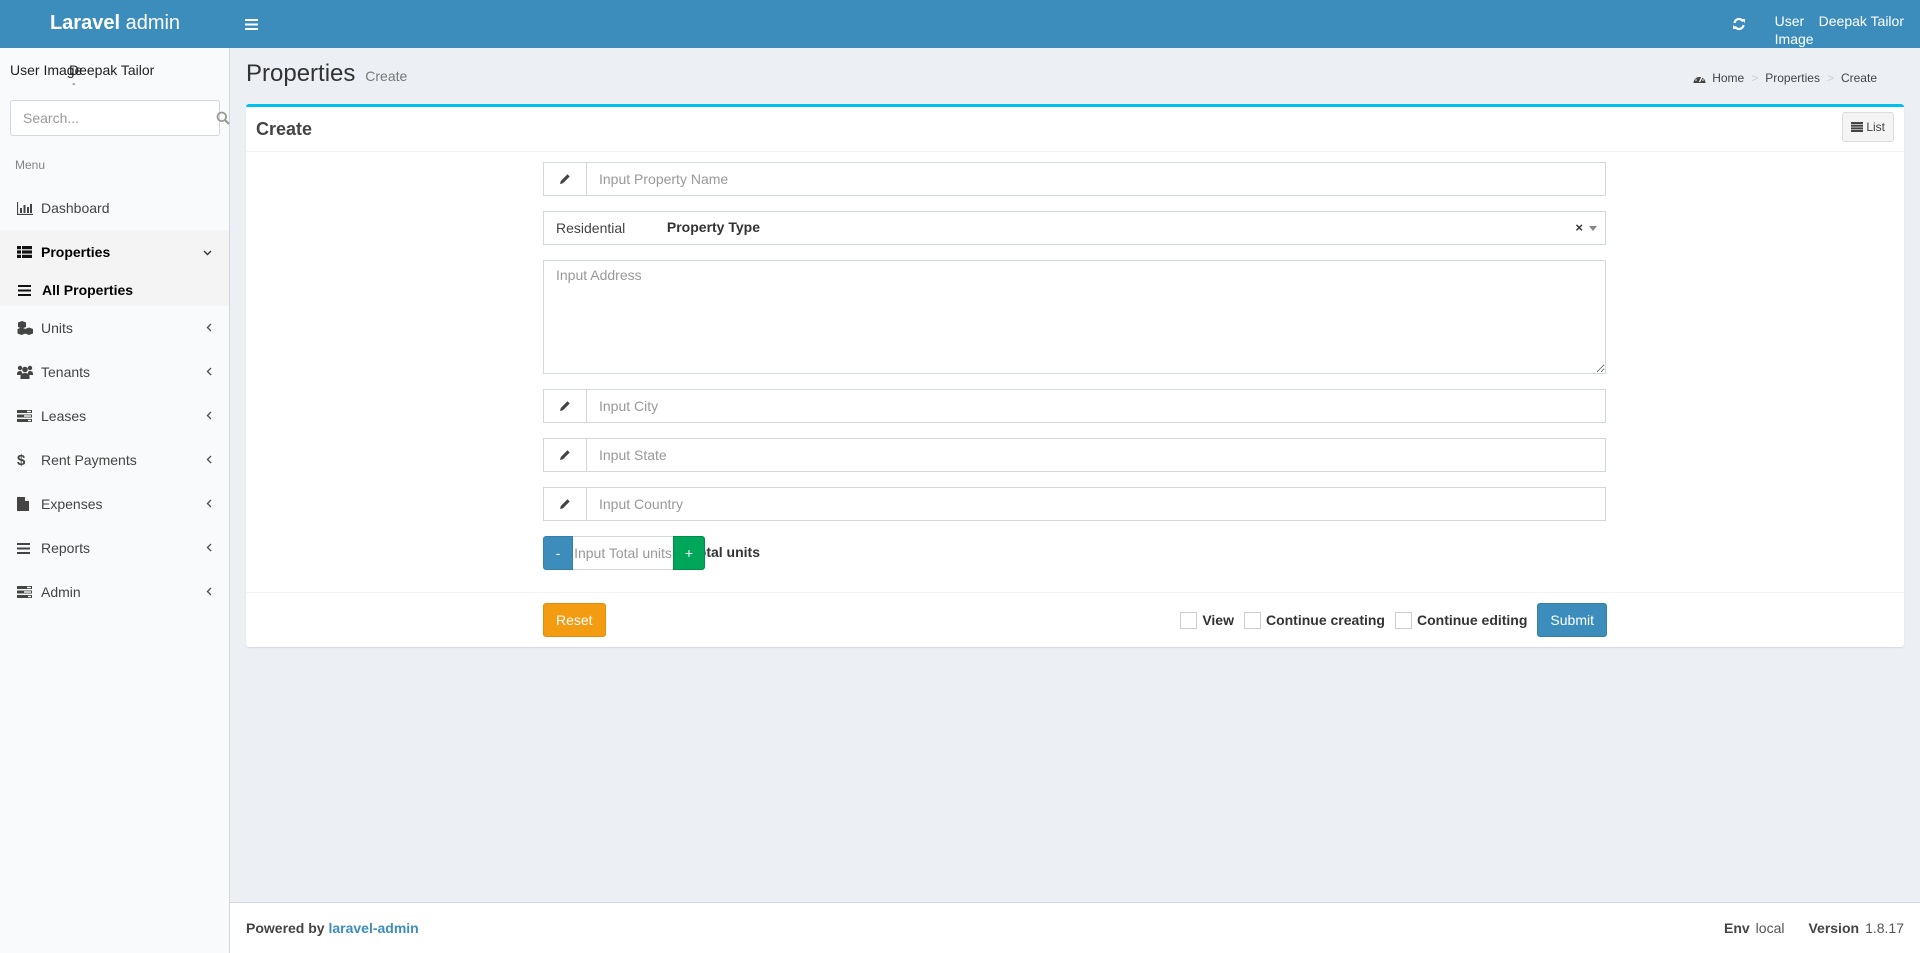  I want to click on caret-down-icon, so click(1593, 228).